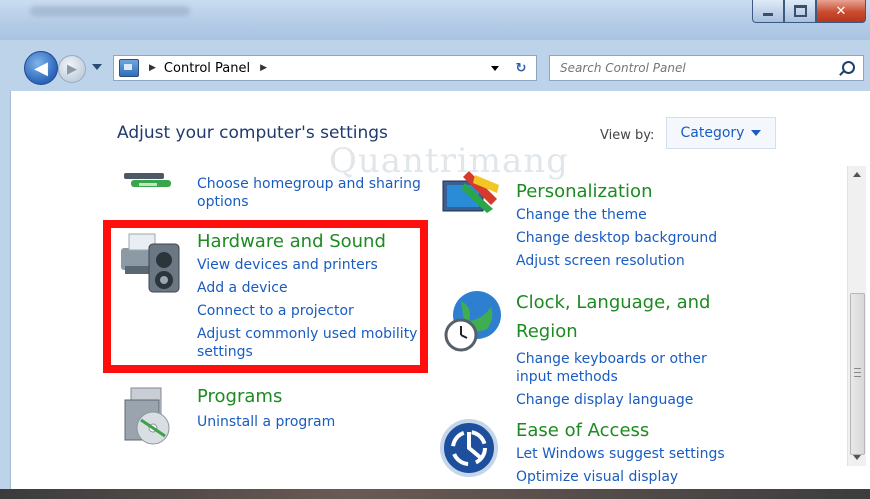  Describe the element at coordinates (472, 321) in the screenshot. I see `clock-globe-icon` at that location.